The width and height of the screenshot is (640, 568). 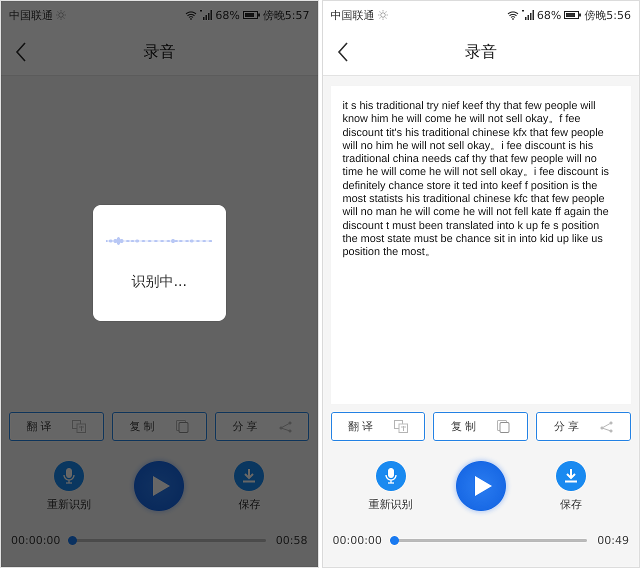 I want to click on total-time: 00:49, so click(x=613, y=540).